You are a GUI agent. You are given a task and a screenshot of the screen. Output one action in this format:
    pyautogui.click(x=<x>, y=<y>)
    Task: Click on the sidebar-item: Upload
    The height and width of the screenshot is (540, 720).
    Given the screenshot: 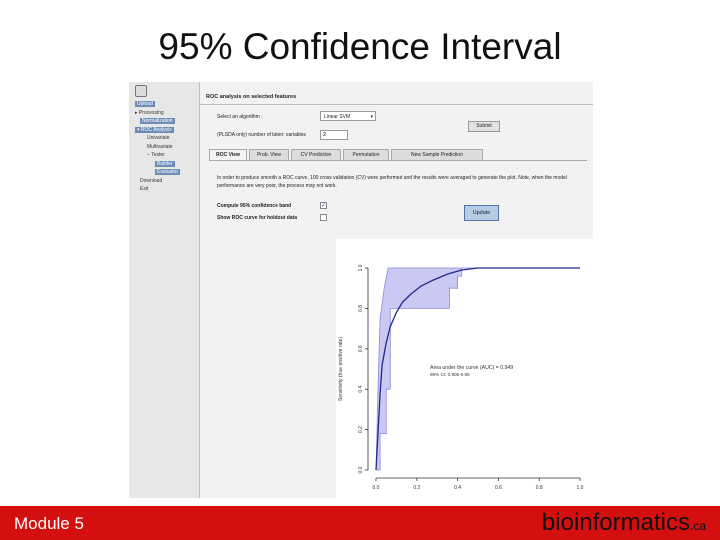 What is the action you would take?
    pyautogui.click(x=164, y=104)
    